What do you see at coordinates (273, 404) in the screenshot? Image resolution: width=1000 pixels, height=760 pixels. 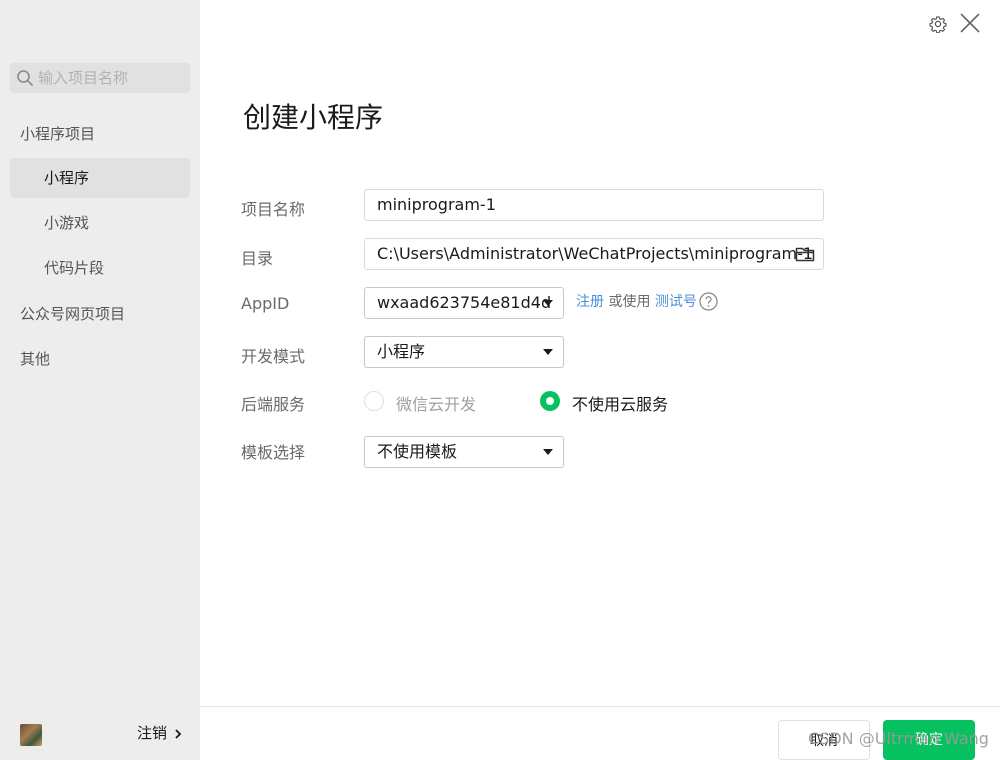 I see `backend-label: 后端服务` at bounding box center [273, 404].